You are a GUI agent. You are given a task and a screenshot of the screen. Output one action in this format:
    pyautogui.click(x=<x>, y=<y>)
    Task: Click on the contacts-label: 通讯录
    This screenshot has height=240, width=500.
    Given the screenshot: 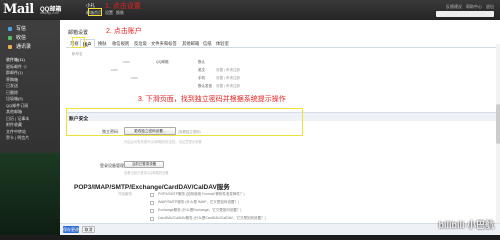 What is the action you would take?
    pyautogui.click(x=24, y=47)
    